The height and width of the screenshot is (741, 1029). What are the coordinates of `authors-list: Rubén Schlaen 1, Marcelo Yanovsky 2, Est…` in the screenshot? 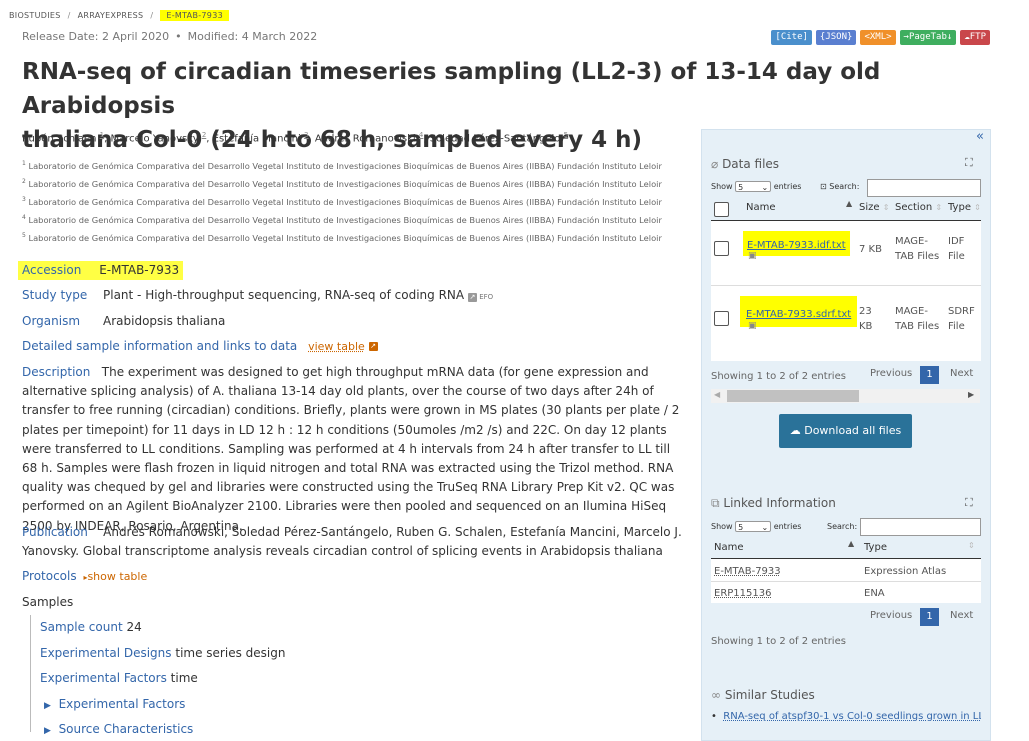 It's located at (295, 138).